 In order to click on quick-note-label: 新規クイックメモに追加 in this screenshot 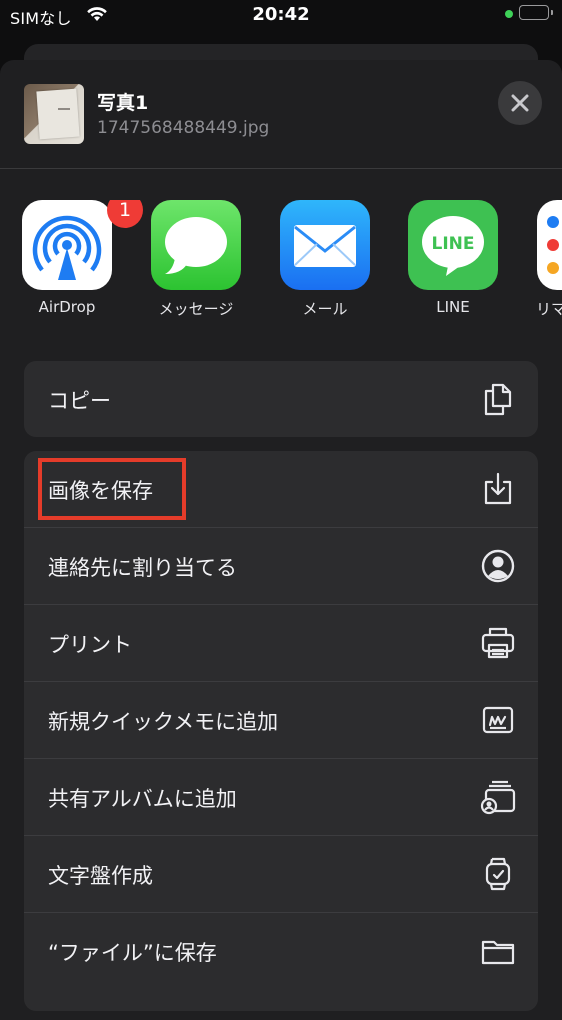, I will do `click(163, 722)`.